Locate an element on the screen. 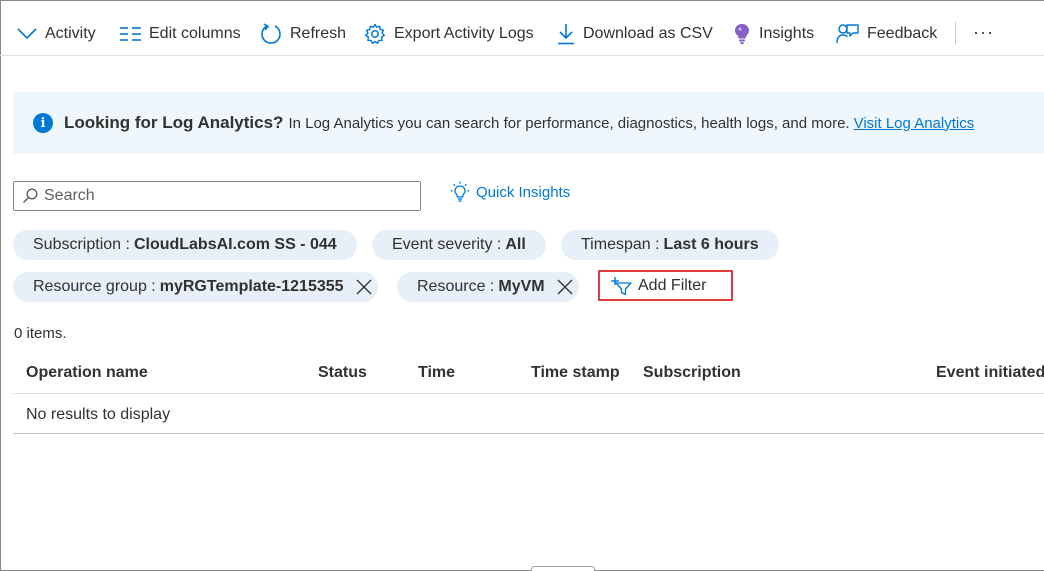 The image size is (1044, 571). filter-value: MyVM is located at coordinates (521, 286).